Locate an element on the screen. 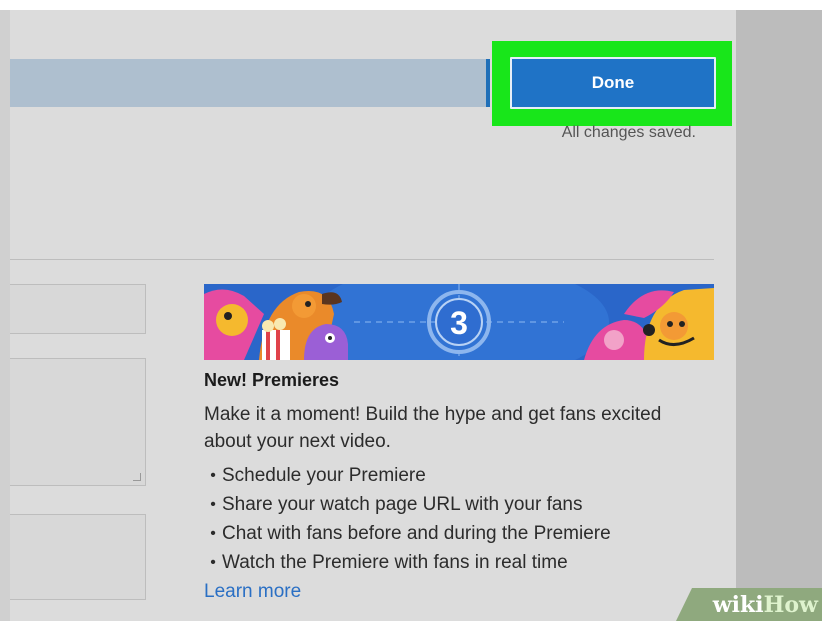 The width and height of the screenshot is (822, 621). title-field is located at coordinates (78, 309).